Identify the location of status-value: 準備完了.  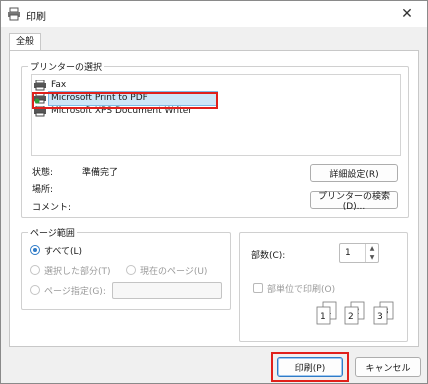
(100, 173).